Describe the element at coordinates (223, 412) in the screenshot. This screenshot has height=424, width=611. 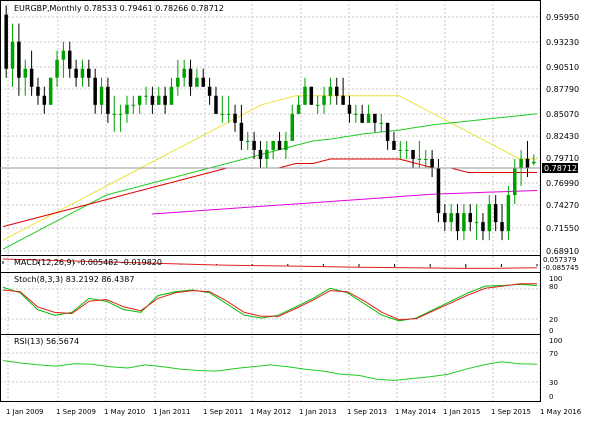
I see `time-tick: 1 Sep 2011` at that location.